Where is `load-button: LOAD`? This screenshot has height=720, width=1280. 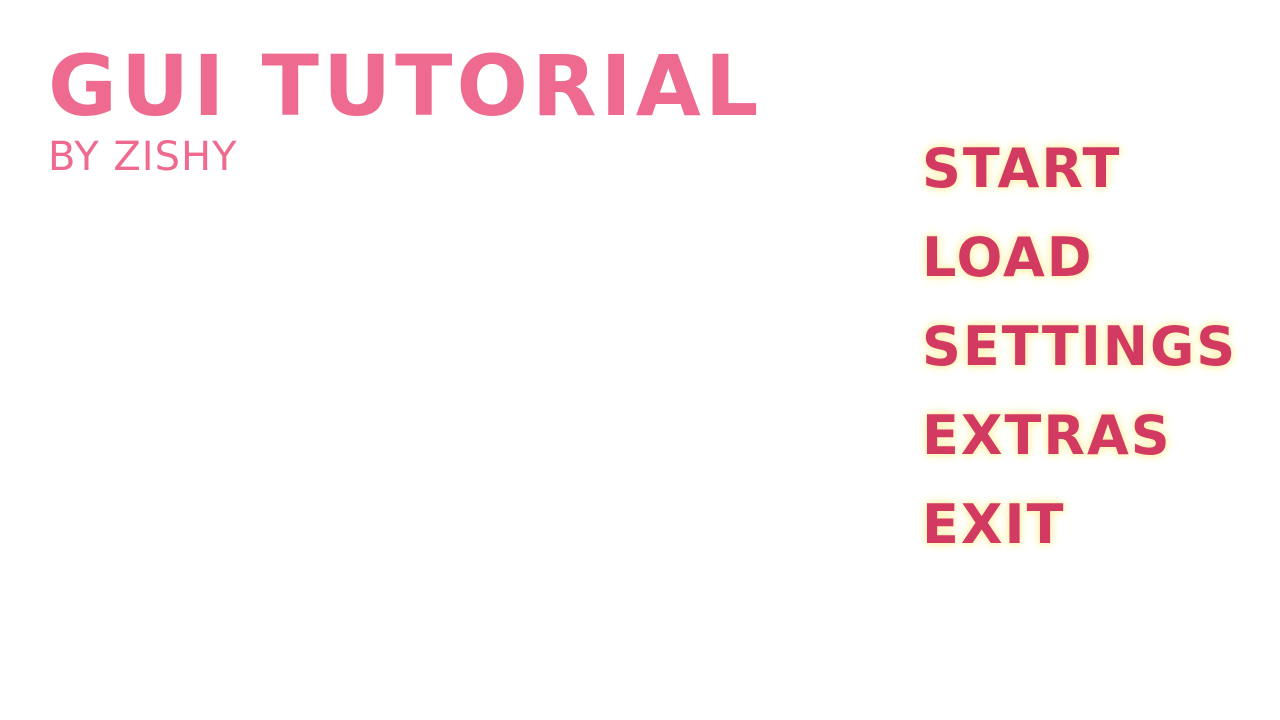
load-button: LOAD is located at coordinates (1079, 267).